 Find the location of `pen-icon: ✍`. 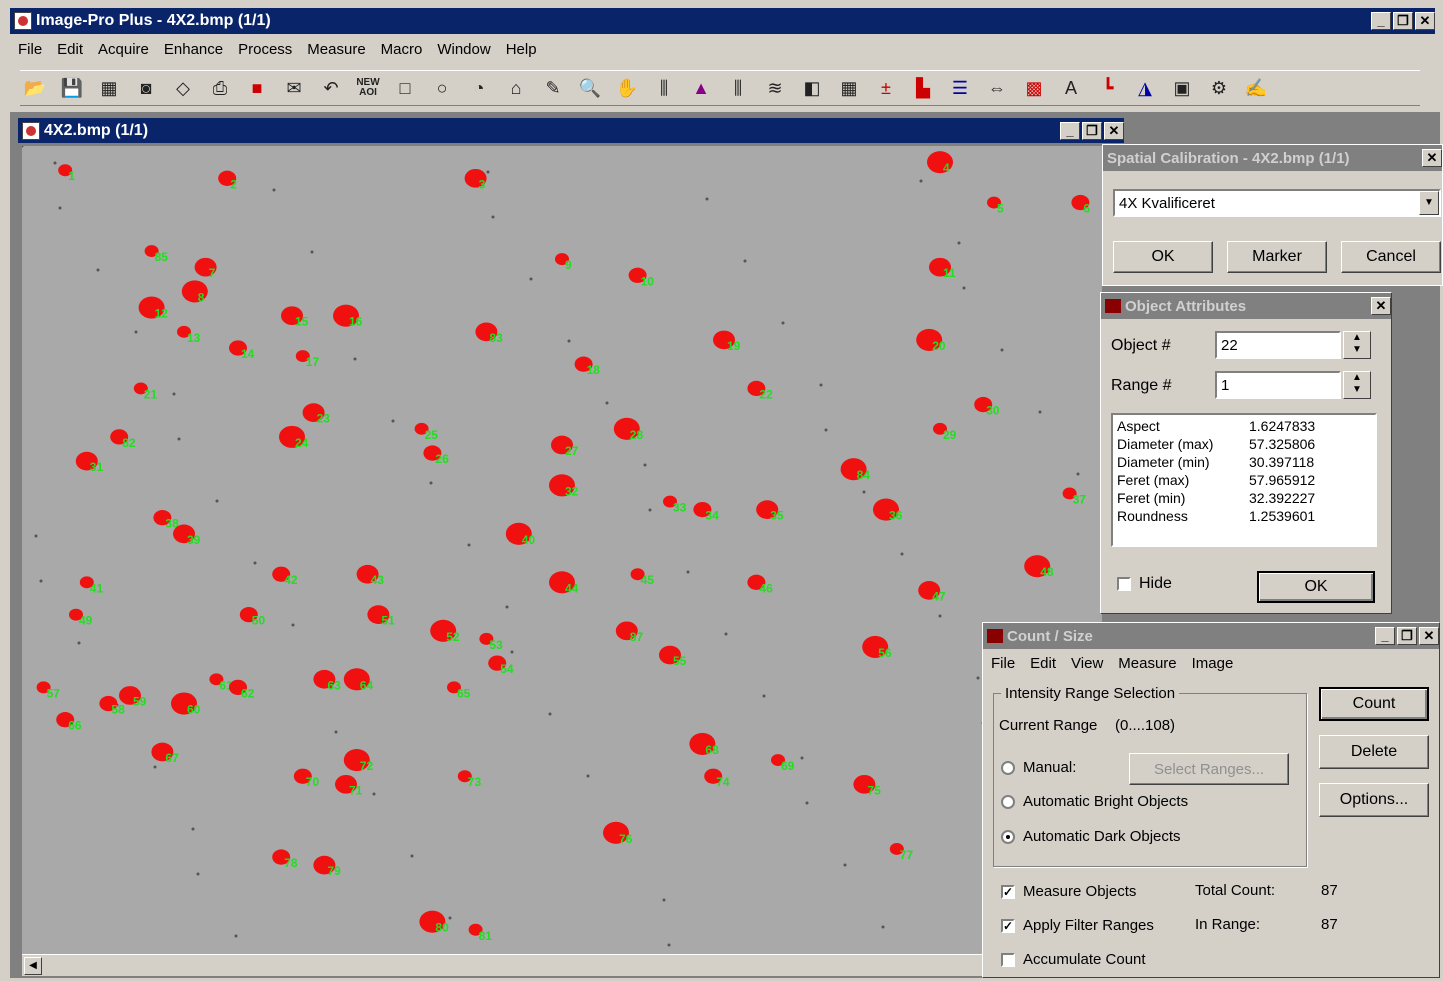

pen-icon: ✍ is located at coordinates (1256, 88).